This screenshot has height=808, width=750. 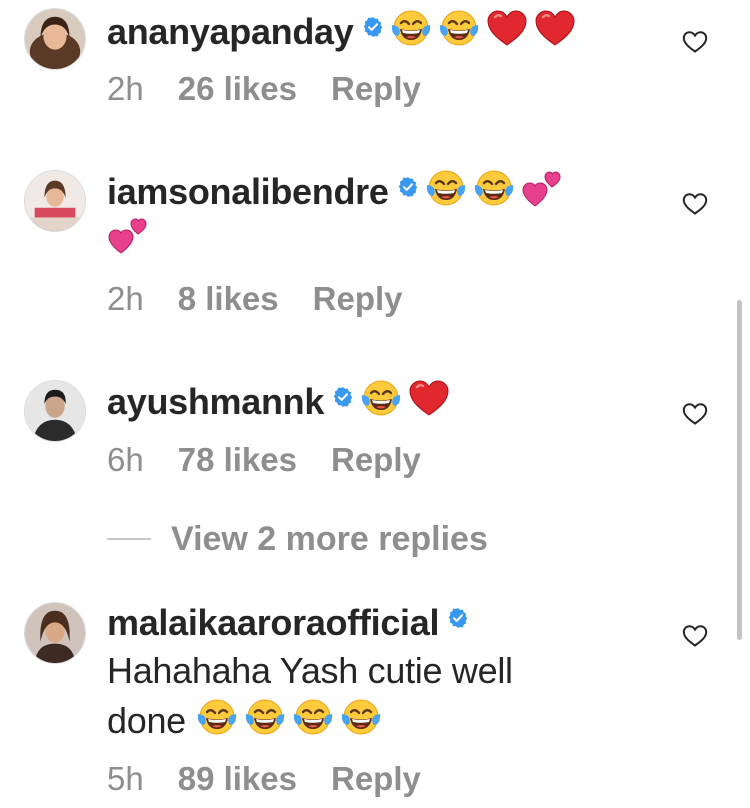 What do you see at coordinates (129, 539) in the screenshot?
I see `divider` at bounding box center [129, 539].